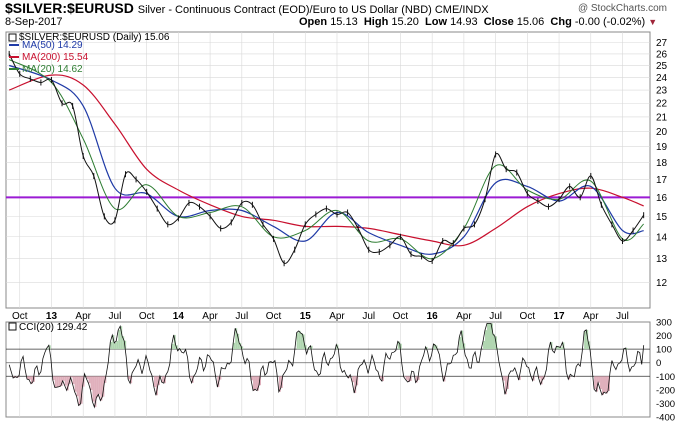 The height and width of the screenshot is (422, 685). What do you see at coordinates (662, 283) in the screenshot?
I see `y-tick-label: 12` at bounding box center [662, 283].